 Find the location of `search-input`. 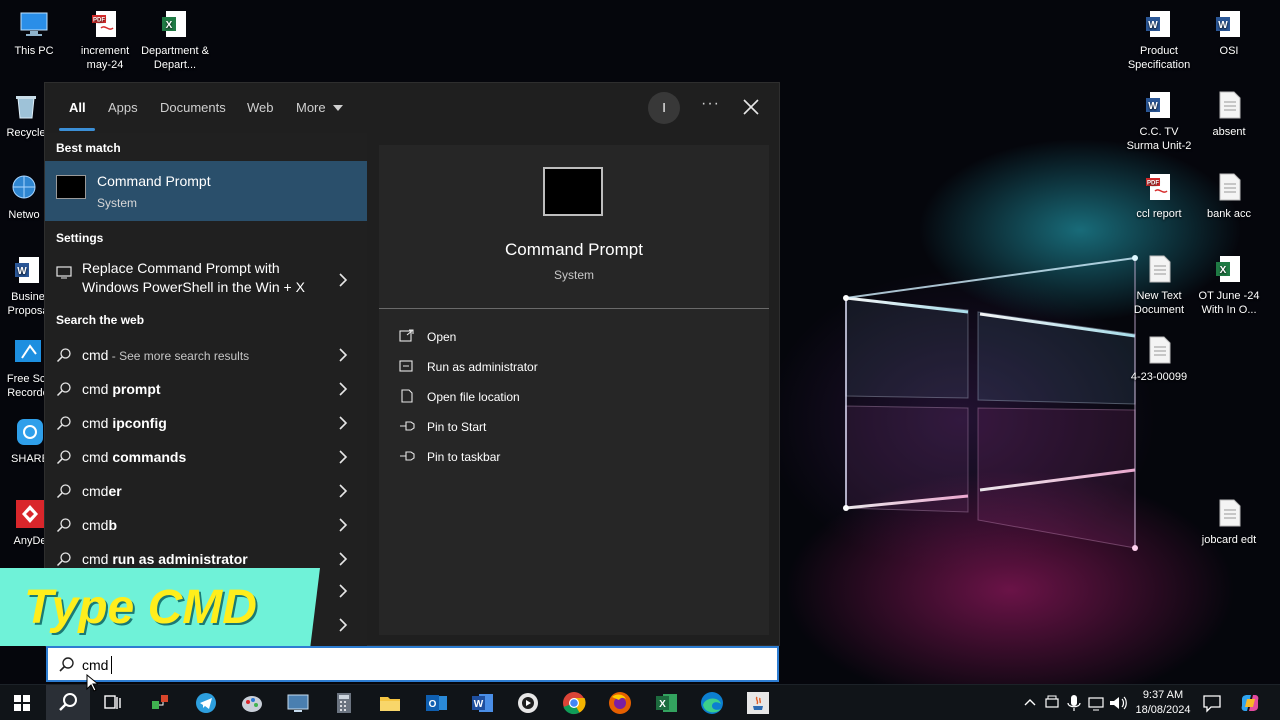

search-input is located at coordinates (382, 665).